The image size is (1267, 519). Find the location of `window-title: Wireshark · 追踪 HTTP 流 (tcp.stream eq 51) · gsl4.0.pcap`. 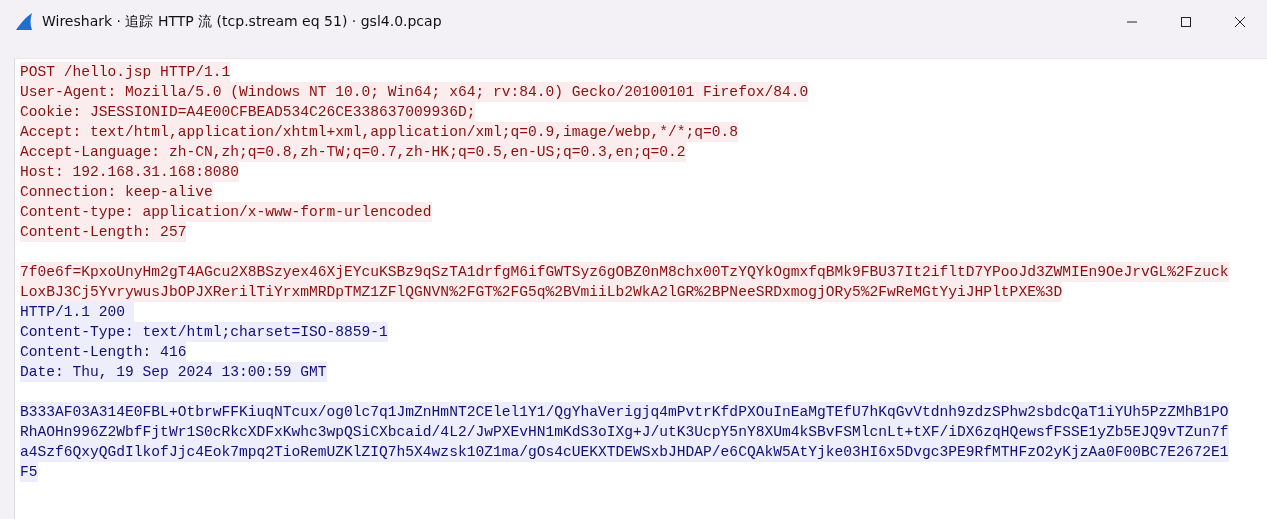

window-title: Wireshark · 追踪 HTTP 流 (tcp.stream eq 51) · gsl4.0.pcap is located at coordinates (242, 22).